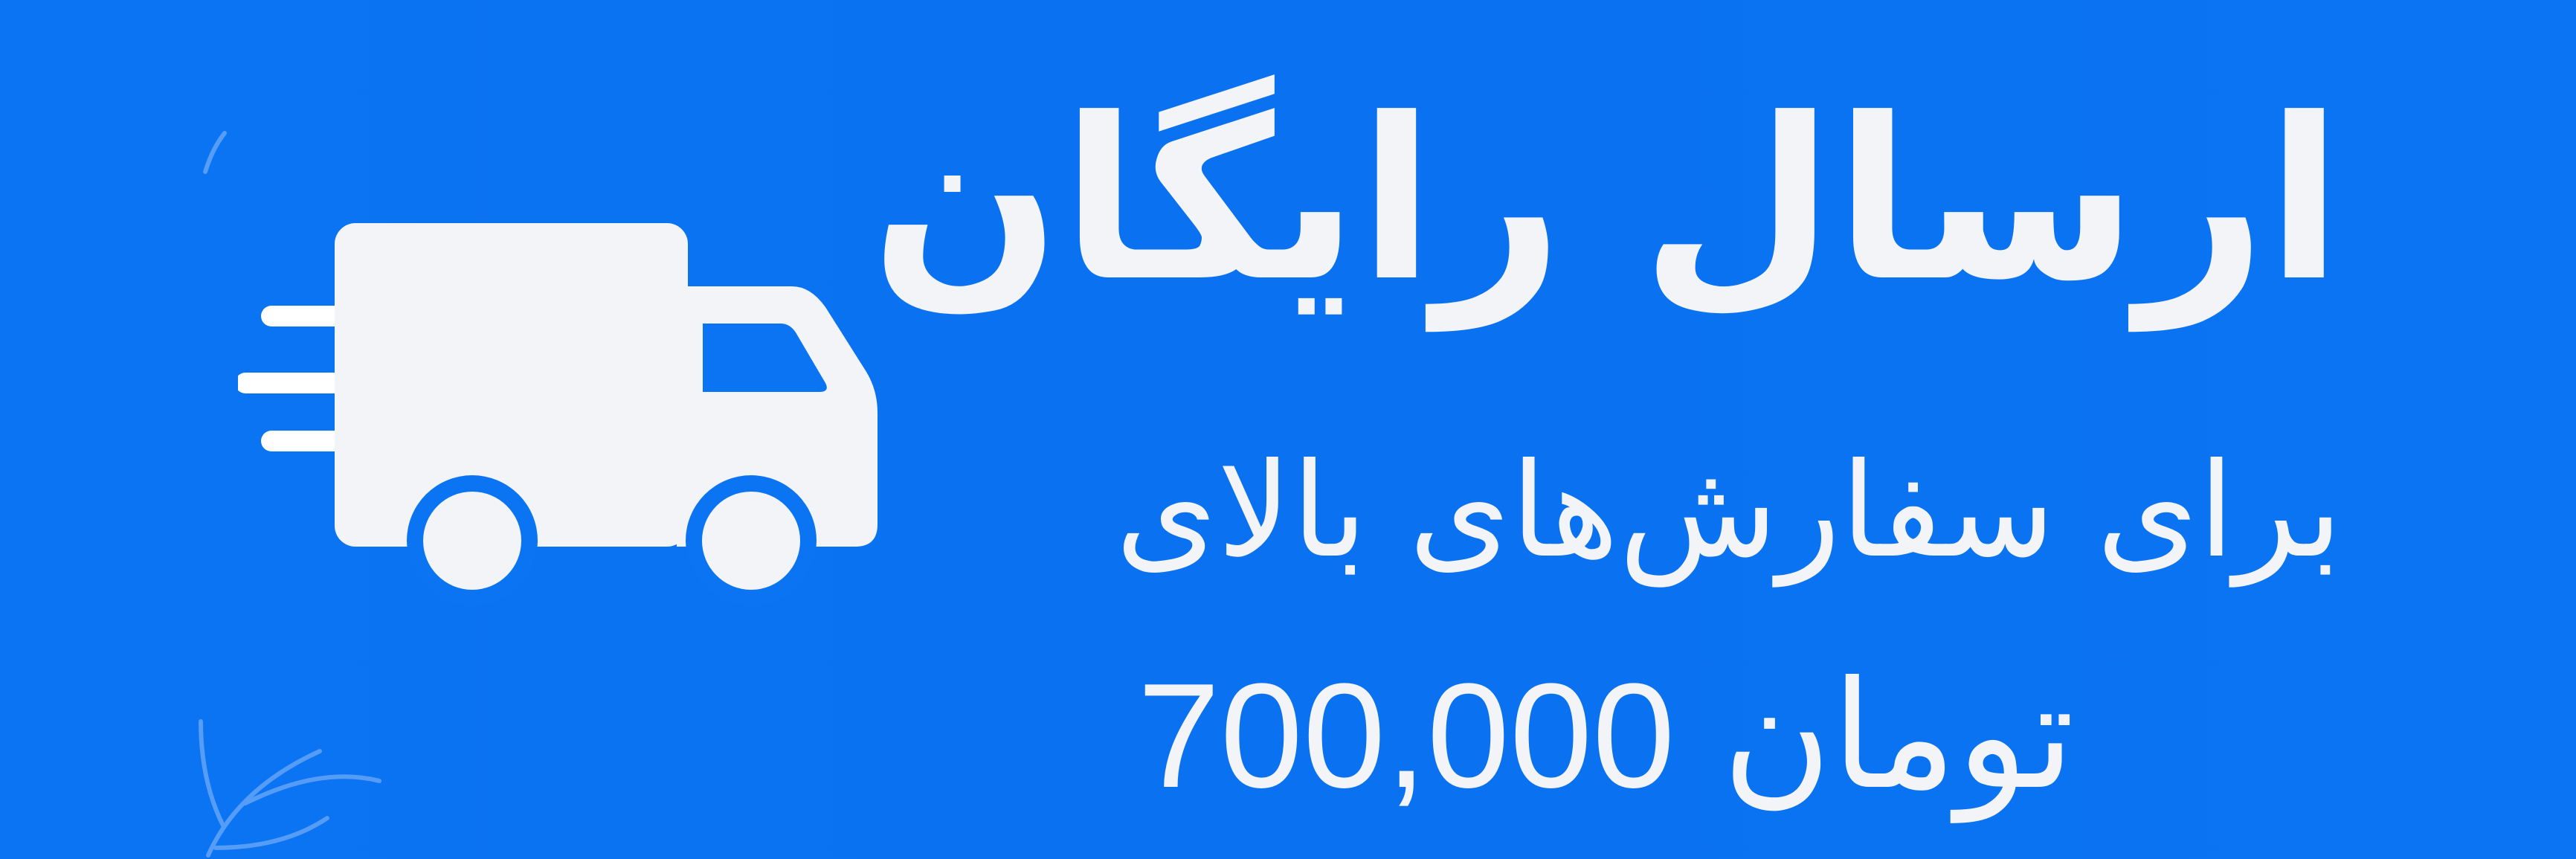 Image resolution: width=2576 pixels, height=859 pixels. What do you see at coordinates (1406, 736) in the screenshot?
I see `amount-value: 700,000` at bounding box center [1406, 736].